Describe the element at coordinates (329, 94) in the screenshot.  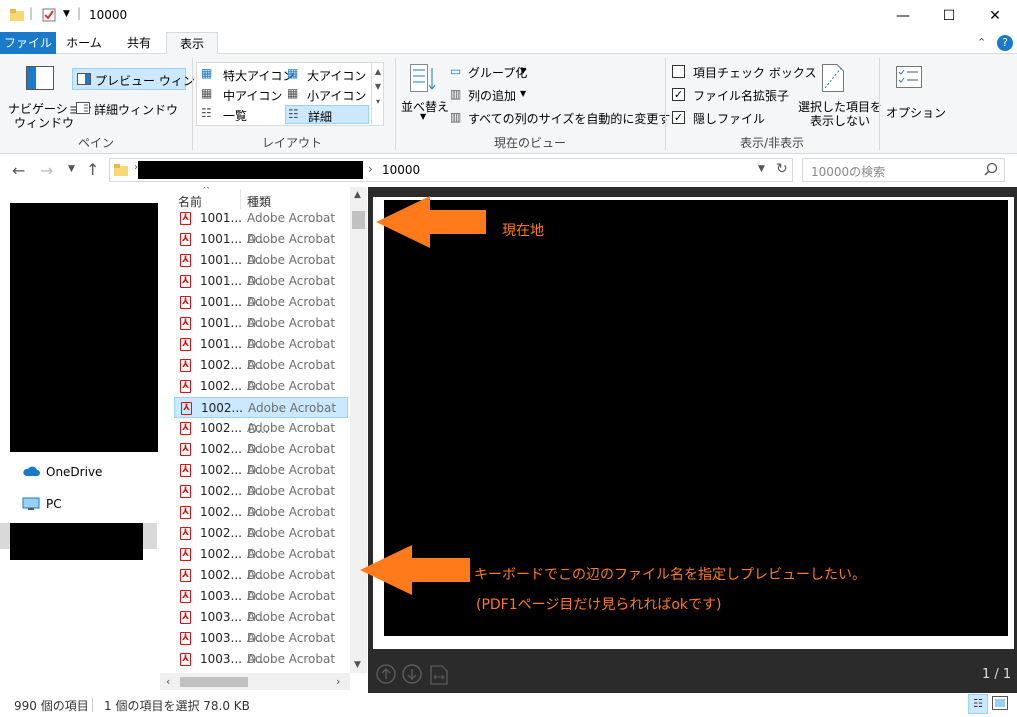
I see `layout-s-icons: ▦ 小アイコン` at that location.